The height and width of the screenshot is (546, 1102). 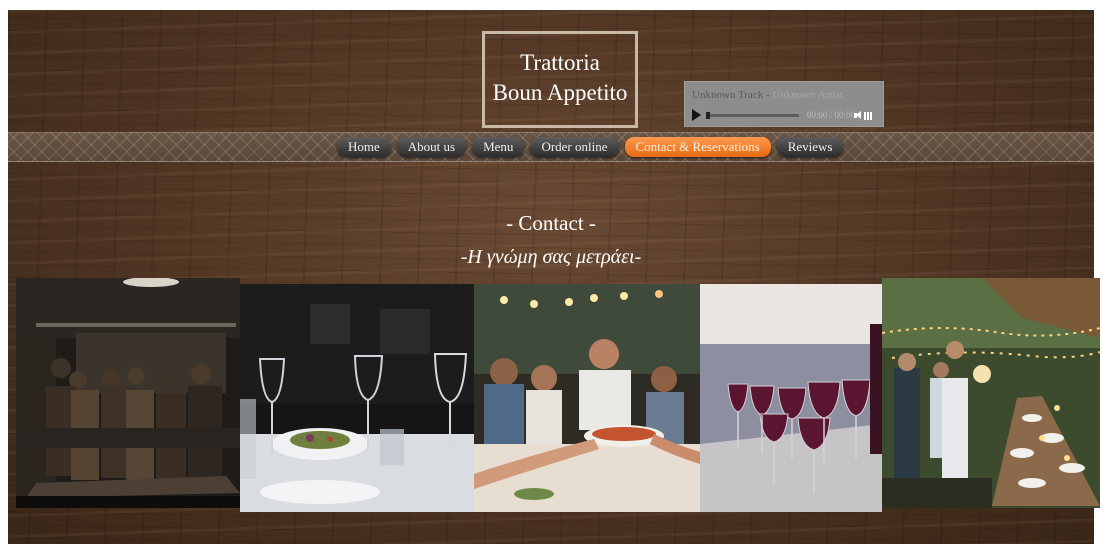 I want to click on site-logo: Trattoria Boun Appetito, so click(x=560, y=79).